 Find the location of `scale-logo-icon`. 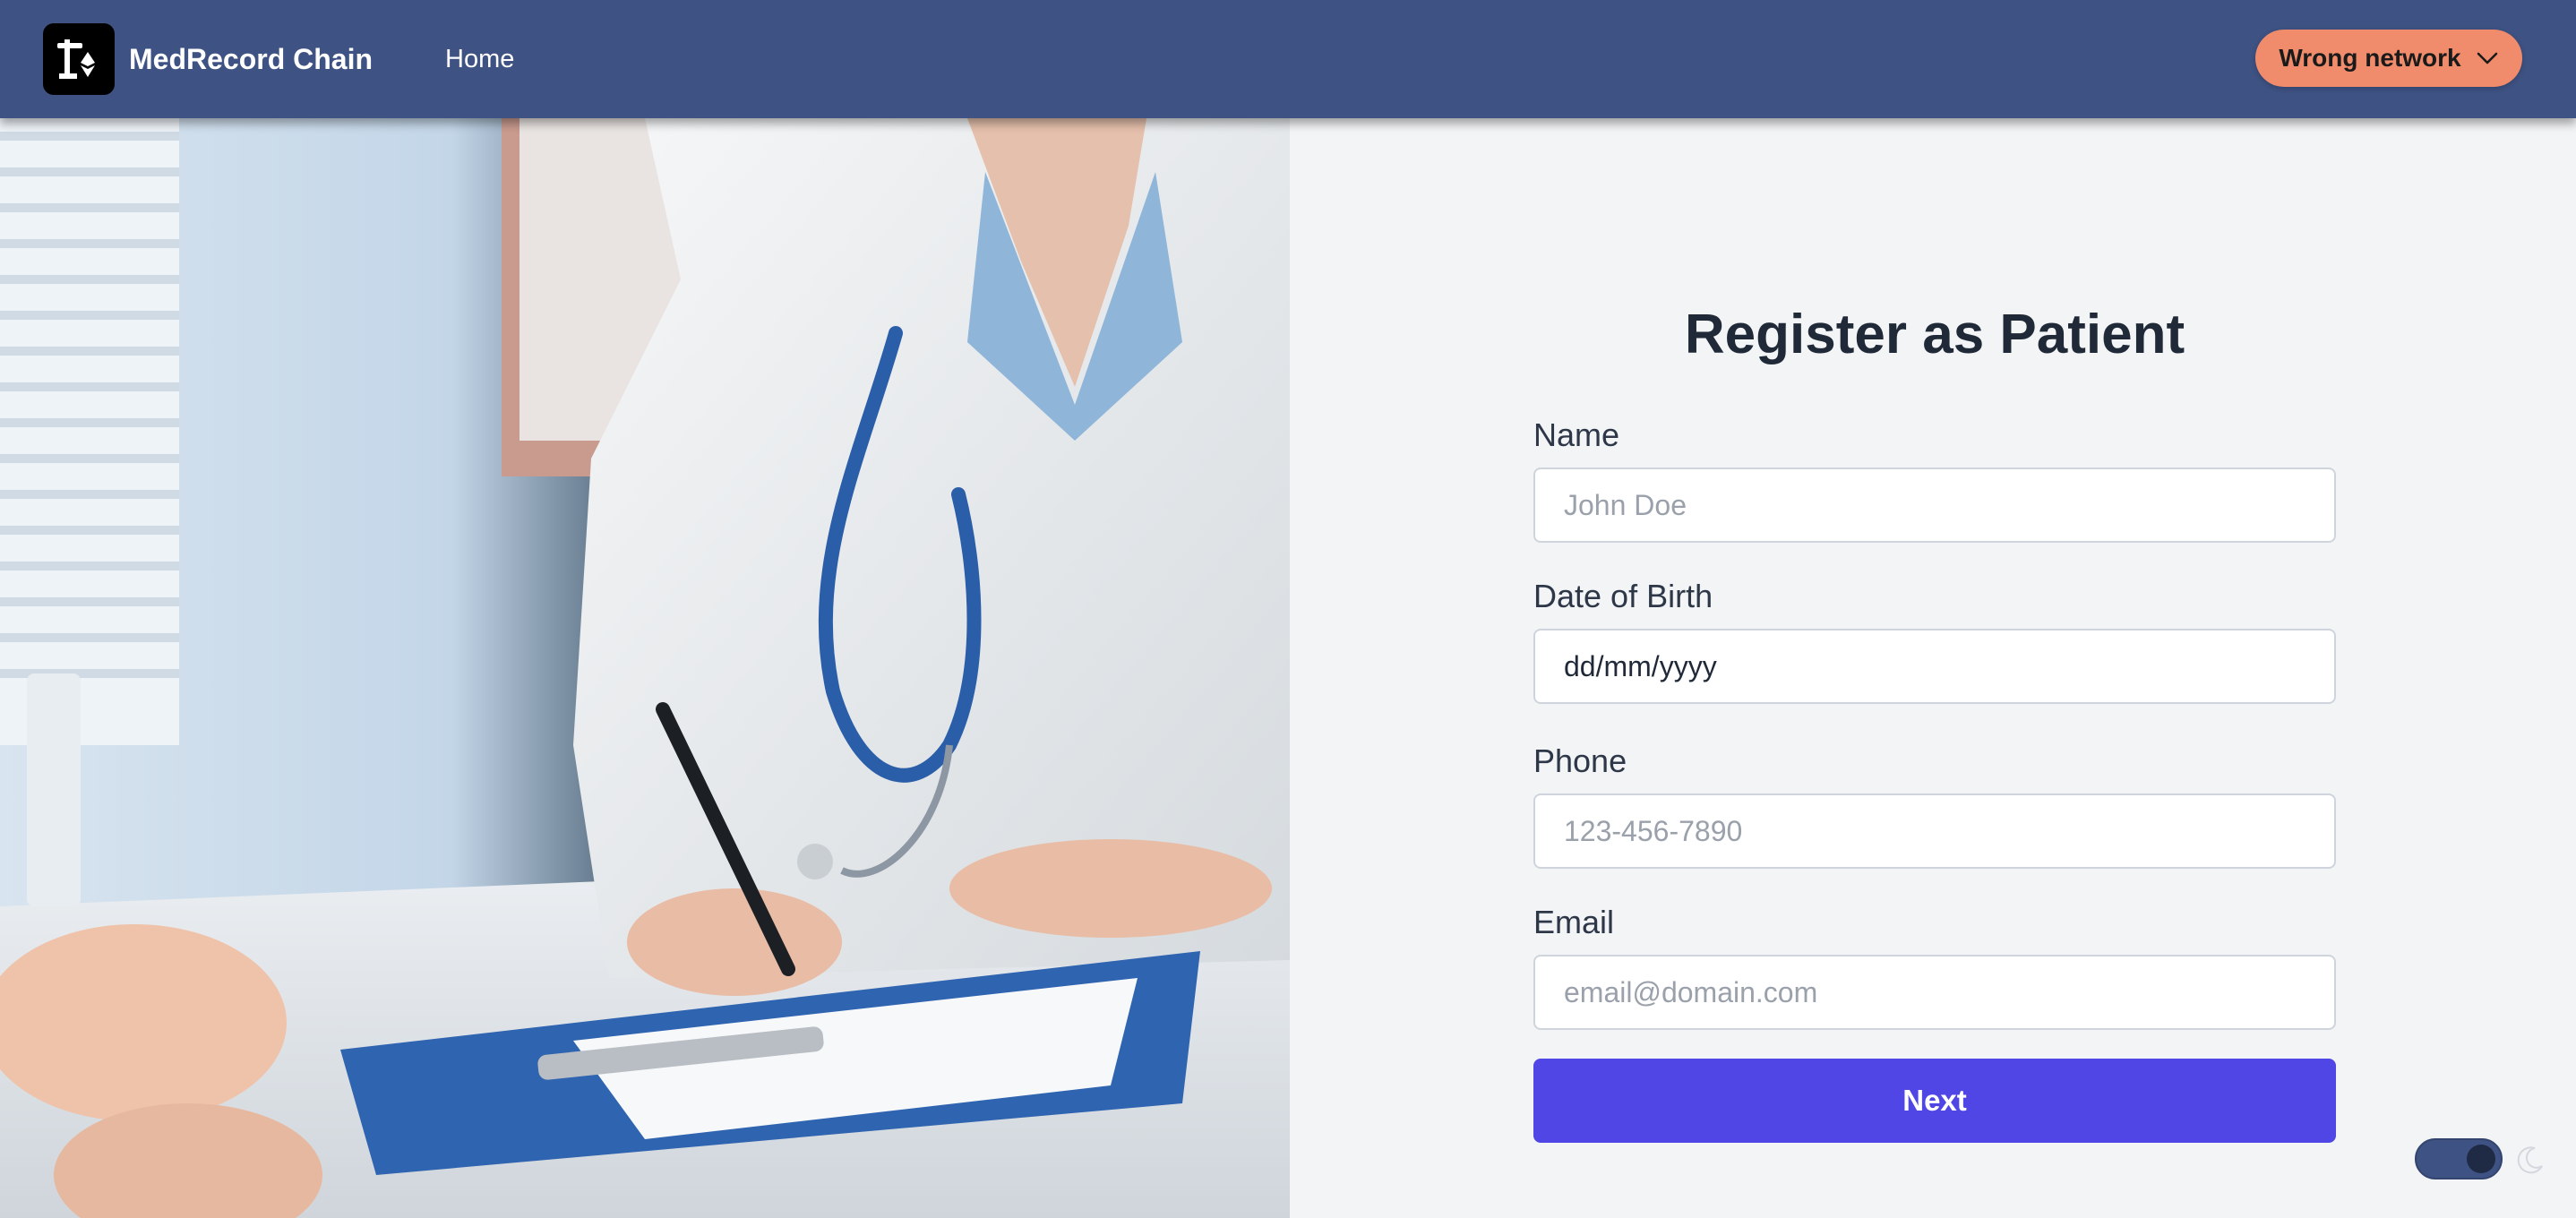

scale-logo-icon is located at coordinates (79, 59).